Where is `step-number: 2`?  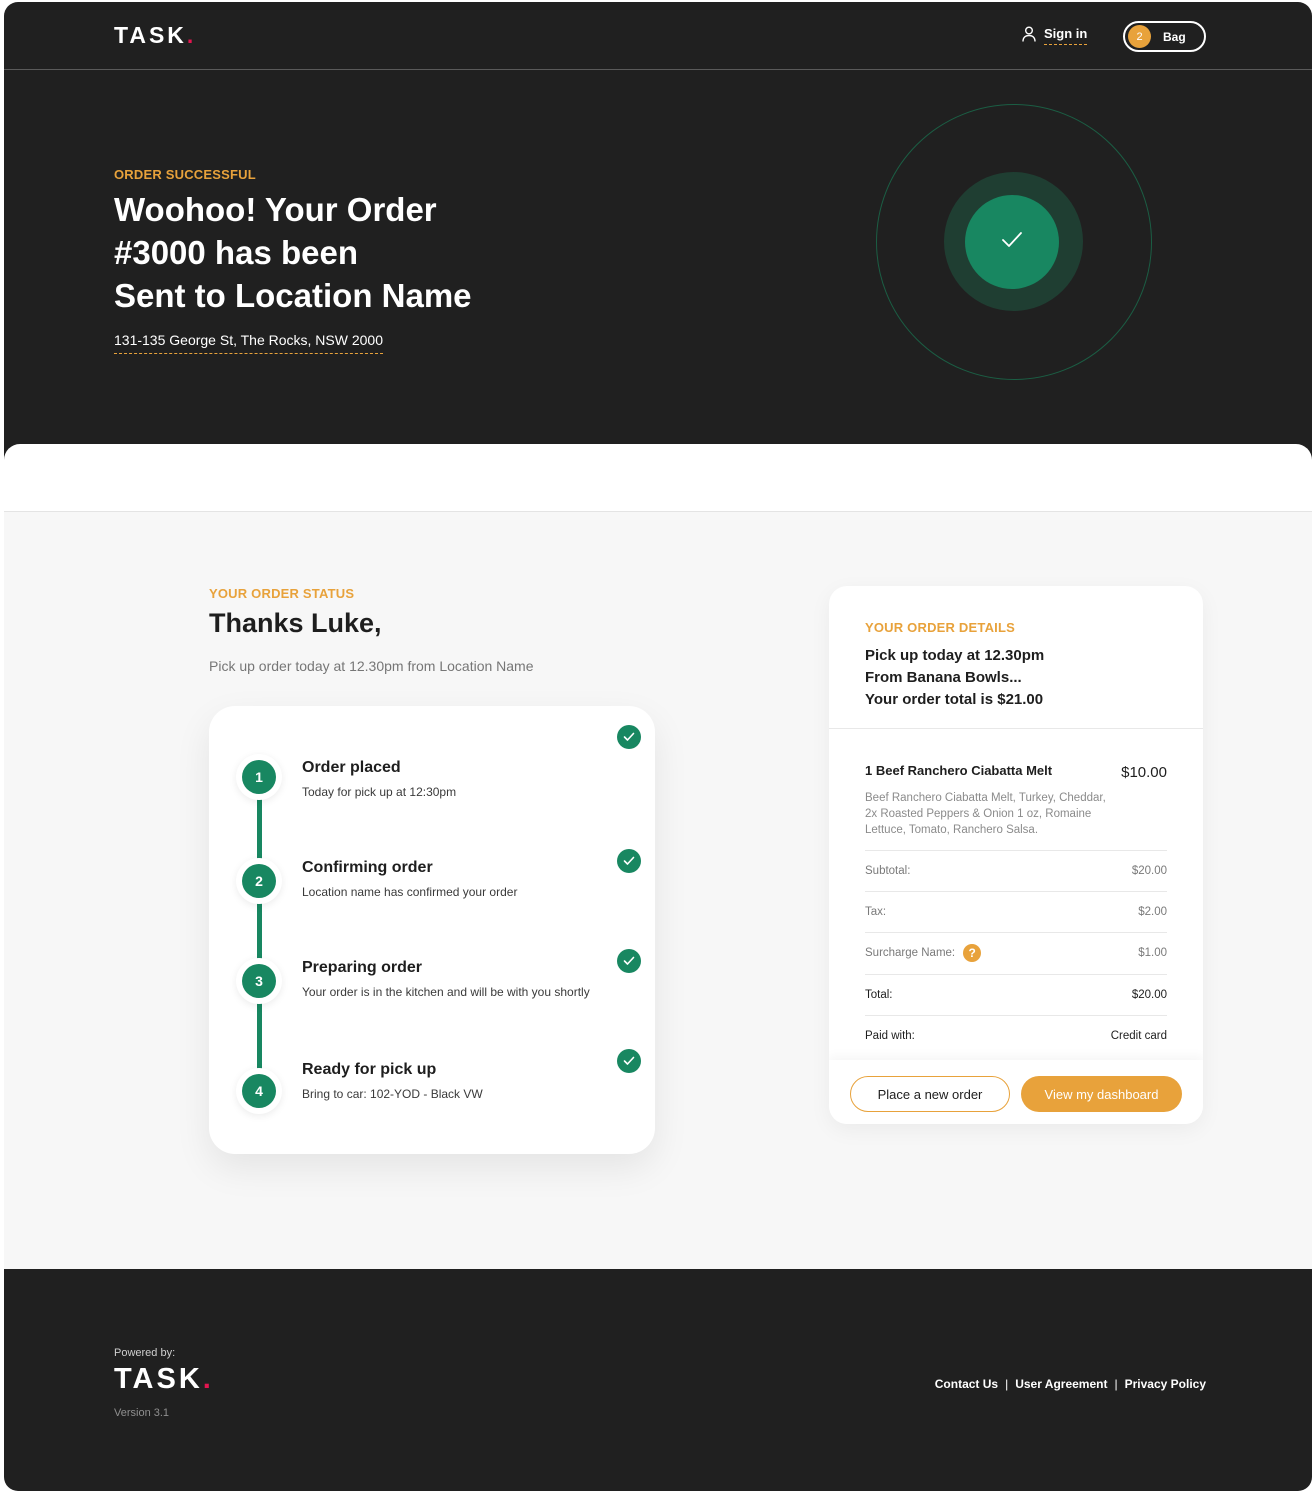 step-number: 2 is located at coordinates (259, 881).